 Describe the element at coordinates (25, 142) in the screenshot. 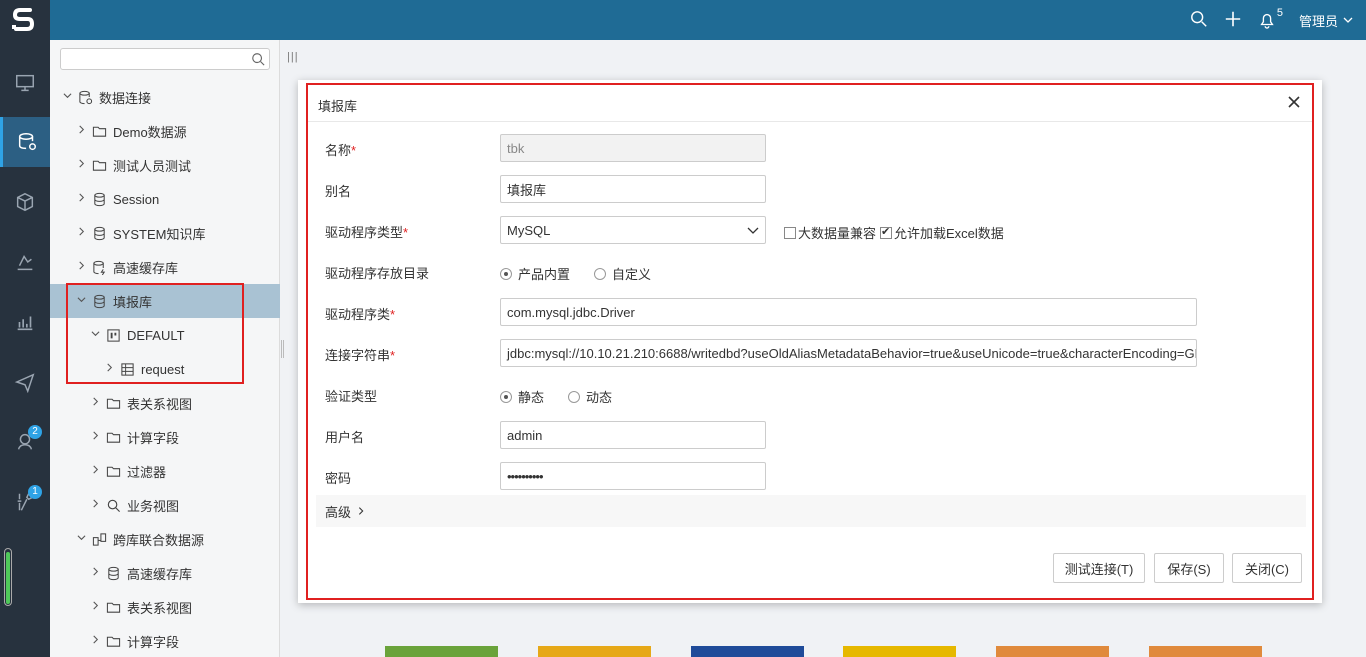

I see `data-connection-nav-icon` at that location.